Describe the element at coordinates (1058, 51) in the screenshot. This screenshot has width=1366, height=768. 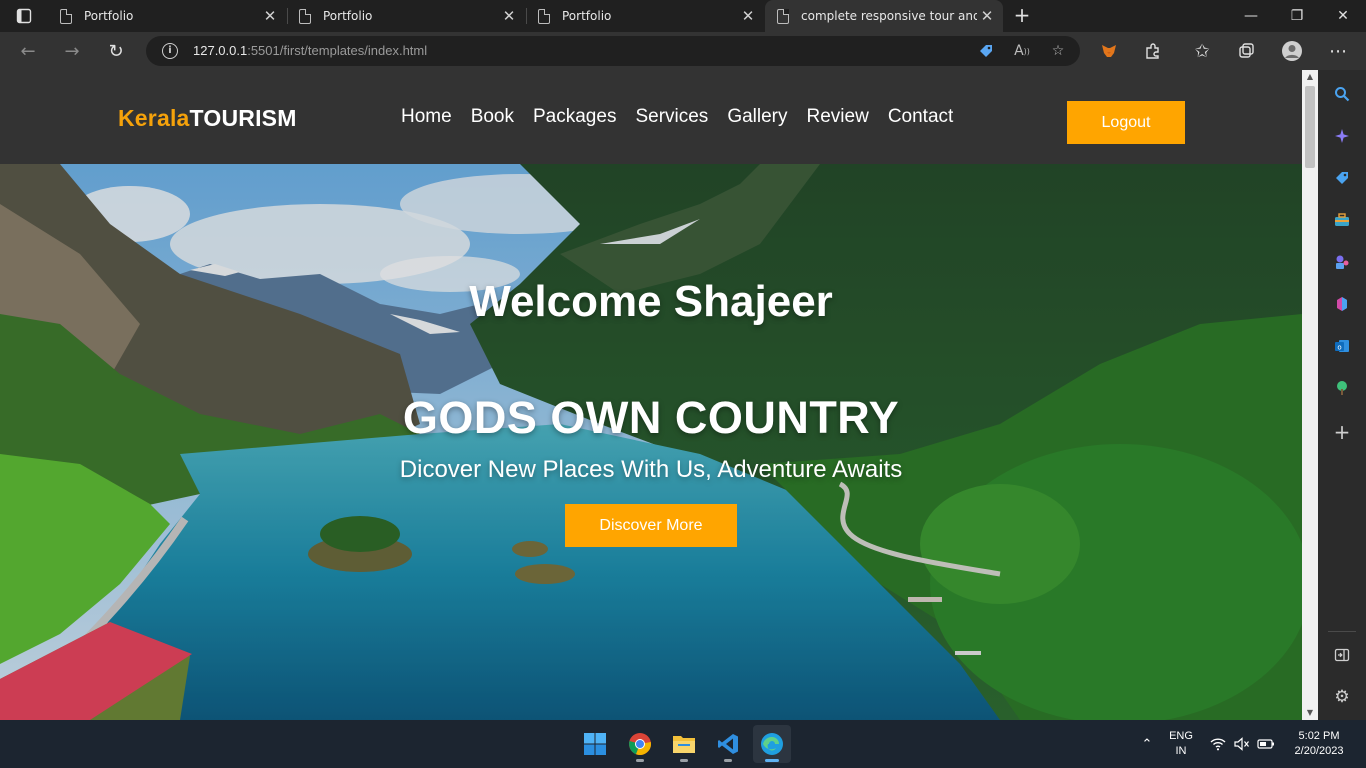
I see `favorite-star-icon: ☆` at that location.